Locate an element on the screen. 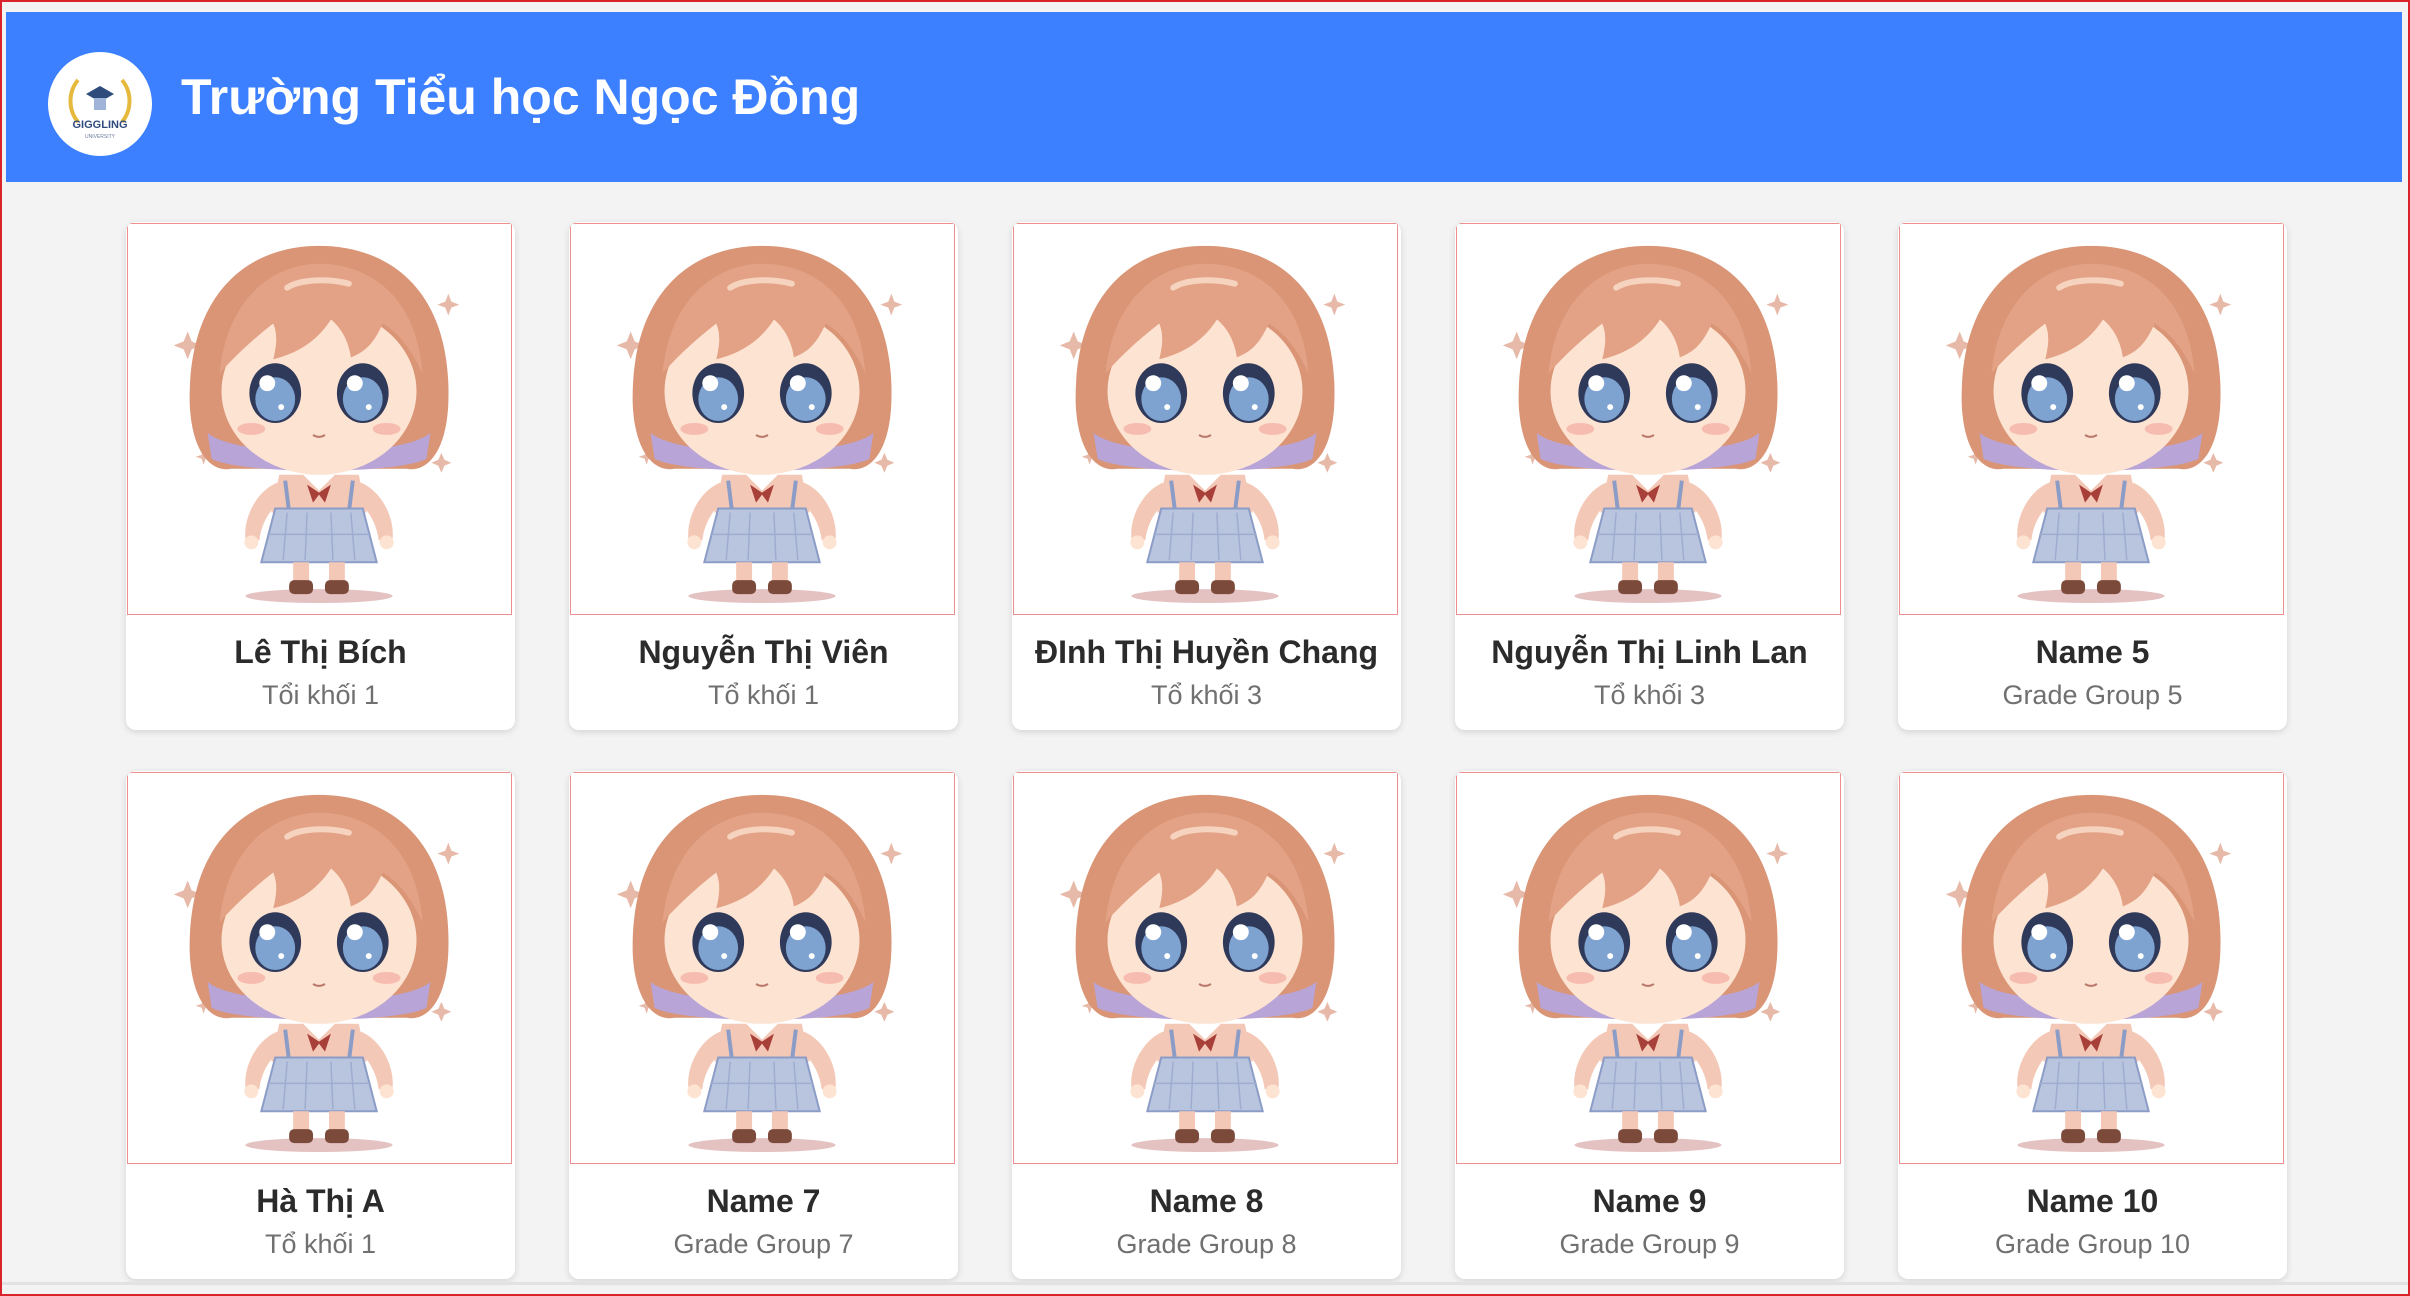 The width and height of the screenshot is (2410, 1296). teacher-name: Name 9 is located at coordinates (1649, 1201).